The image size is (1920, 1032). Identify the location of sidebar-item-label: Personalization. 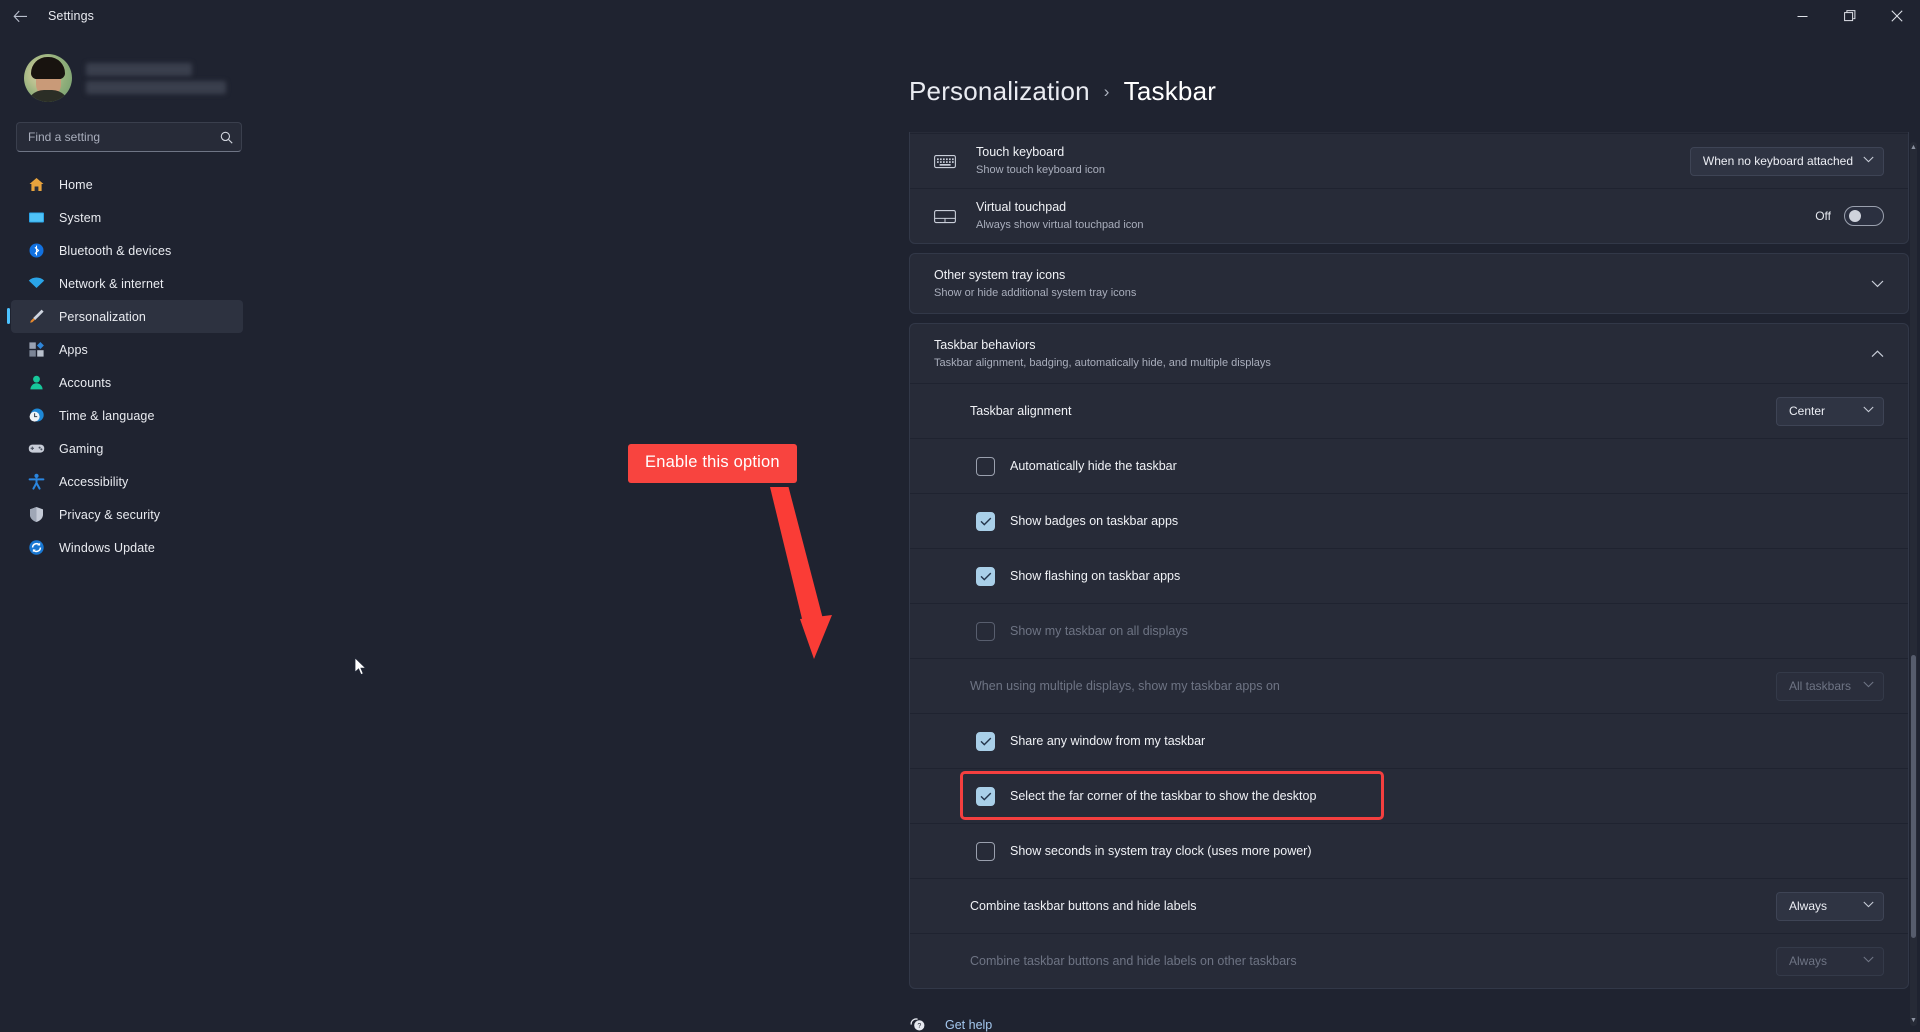
(102, 316).